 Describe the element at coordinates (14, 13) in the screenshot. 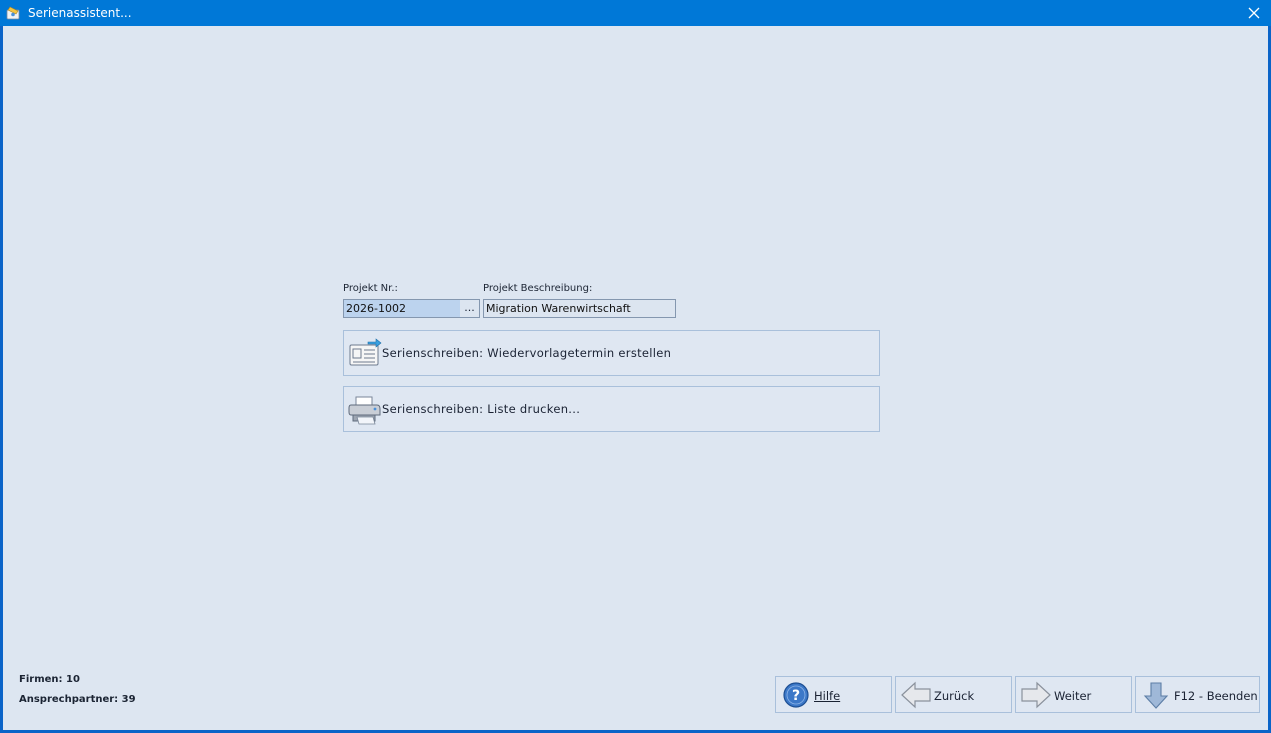

I see `contacts-app-icon` at that location.